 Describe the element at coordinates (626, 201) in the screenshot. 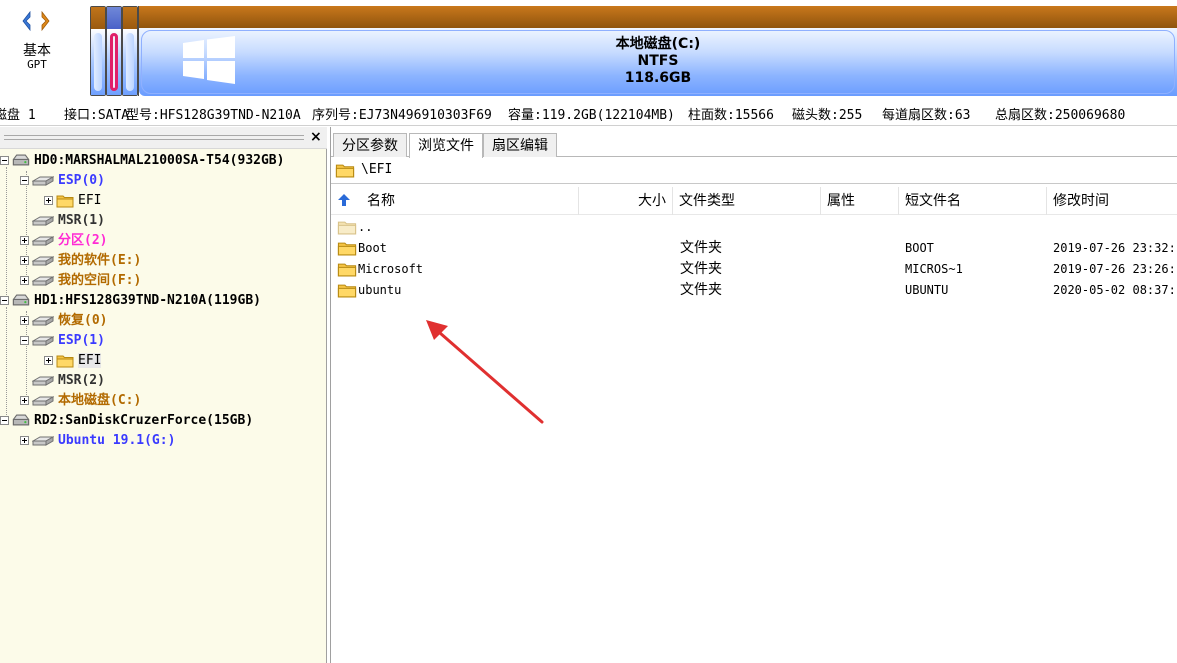

I see `col-size: 大小` at that location.